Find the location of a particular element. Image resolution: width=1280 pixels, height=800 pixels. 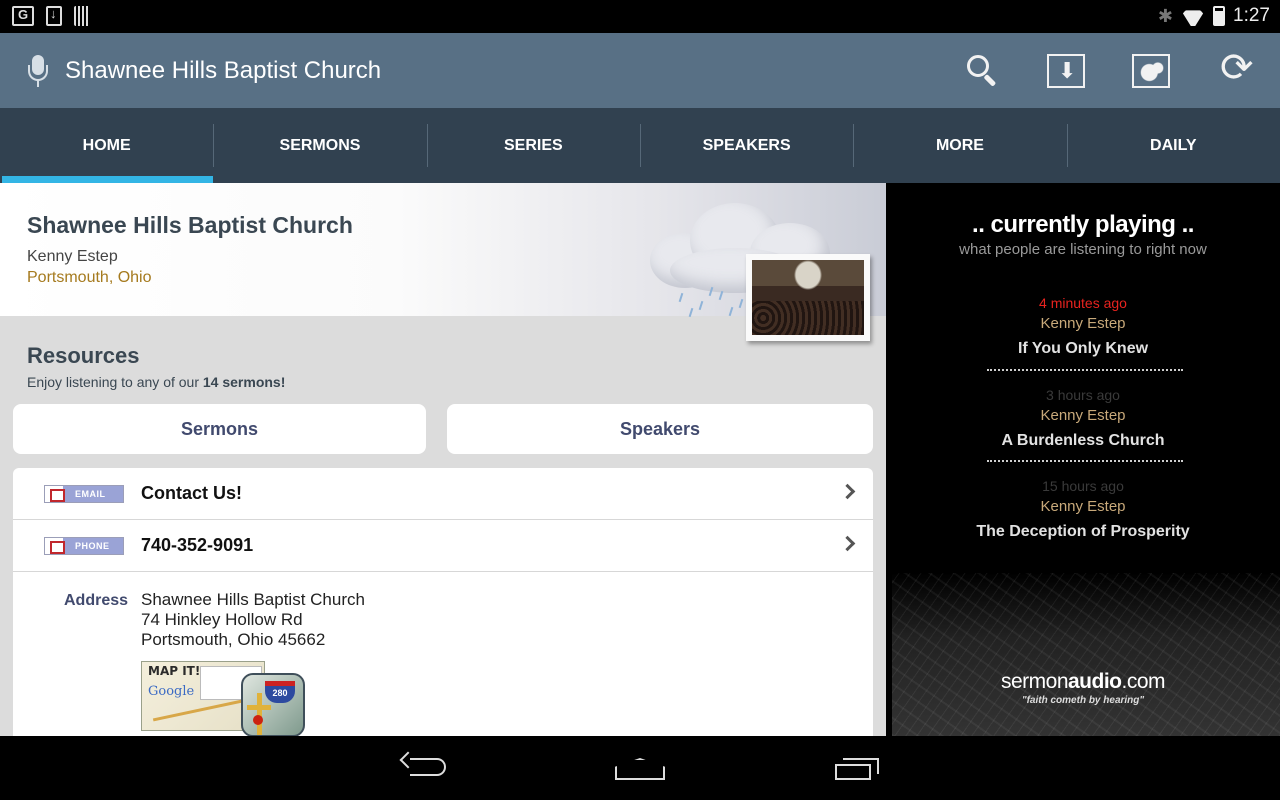

address-line-3: Portsmouth, Ohio 45662 is located at coordinates (233, 639).